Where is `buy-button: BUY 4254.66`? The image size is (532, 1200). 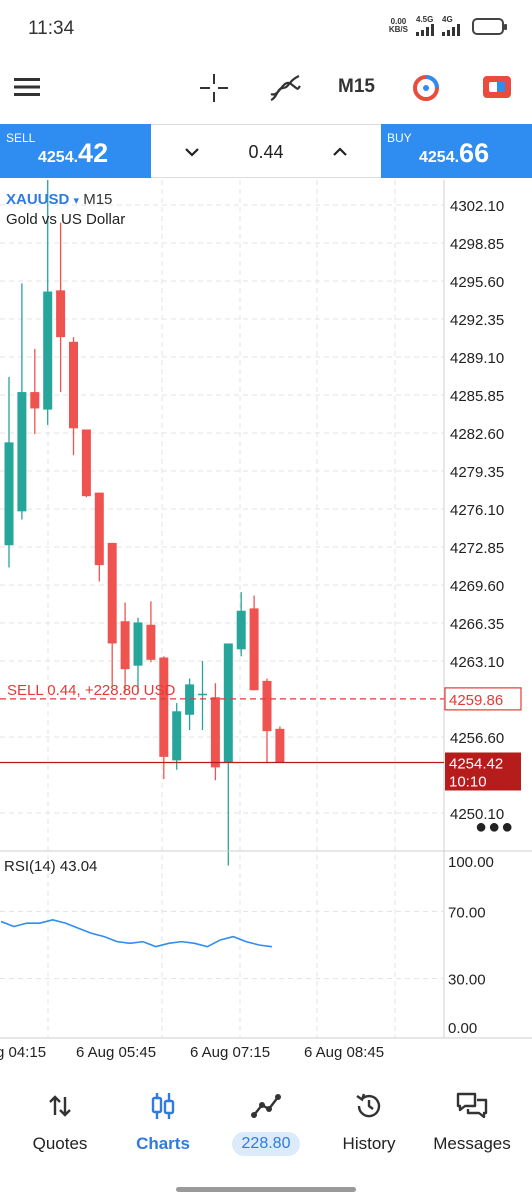
buy-button: BUY 4254.66 is located at coordinates (456, 151).